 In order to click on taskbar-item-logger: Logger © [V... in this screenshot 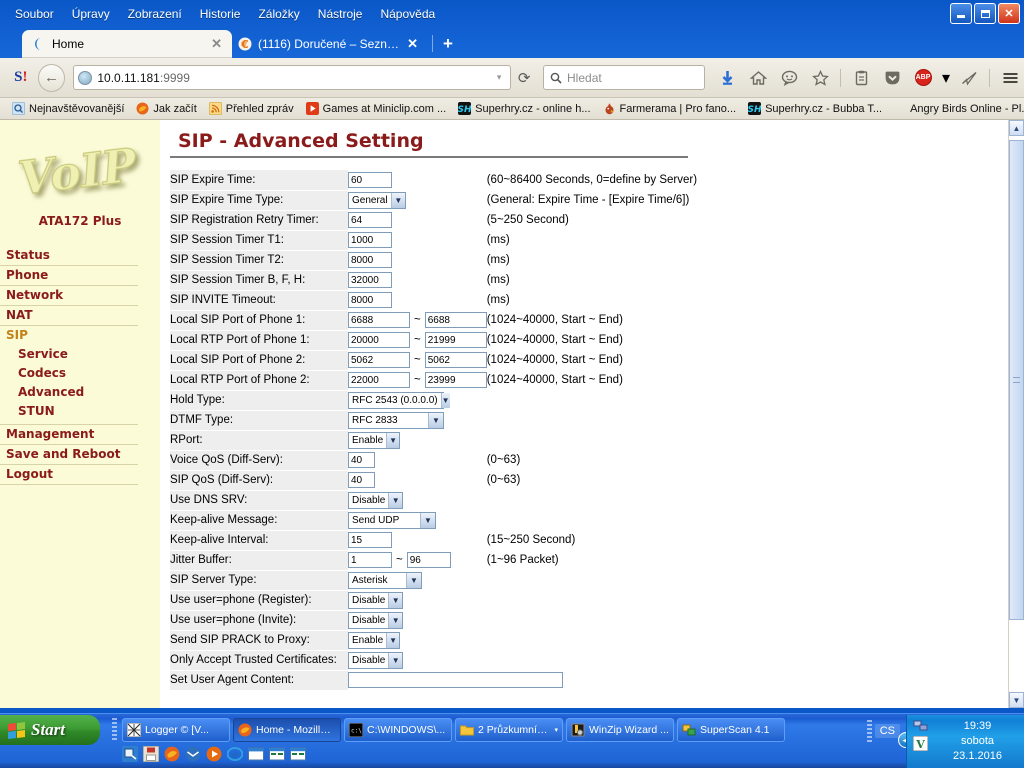, I will do `click(176, 730)`.